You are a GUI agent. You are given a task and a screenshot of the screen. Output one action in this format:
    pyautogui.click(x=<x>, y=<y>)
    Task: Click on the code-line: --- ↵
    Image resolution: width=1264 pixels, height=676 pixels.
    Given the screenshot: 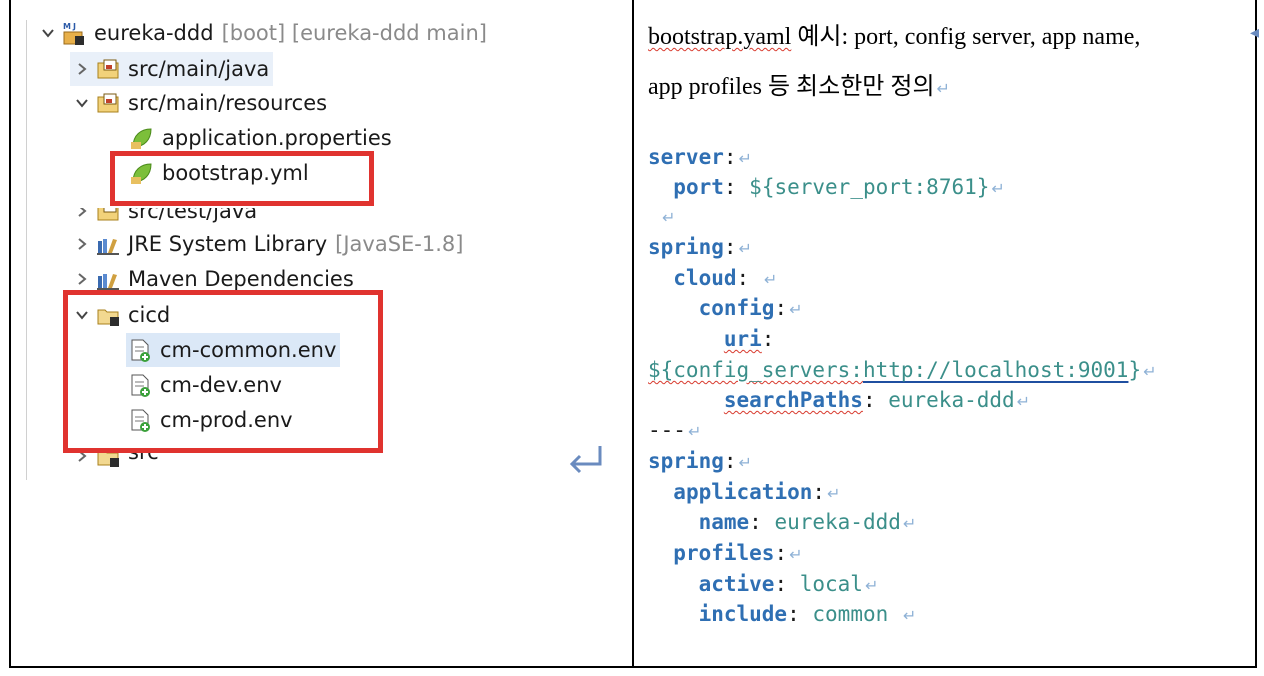 What is the action you would take?
    pyautogui.click(x=675, y=430)
    